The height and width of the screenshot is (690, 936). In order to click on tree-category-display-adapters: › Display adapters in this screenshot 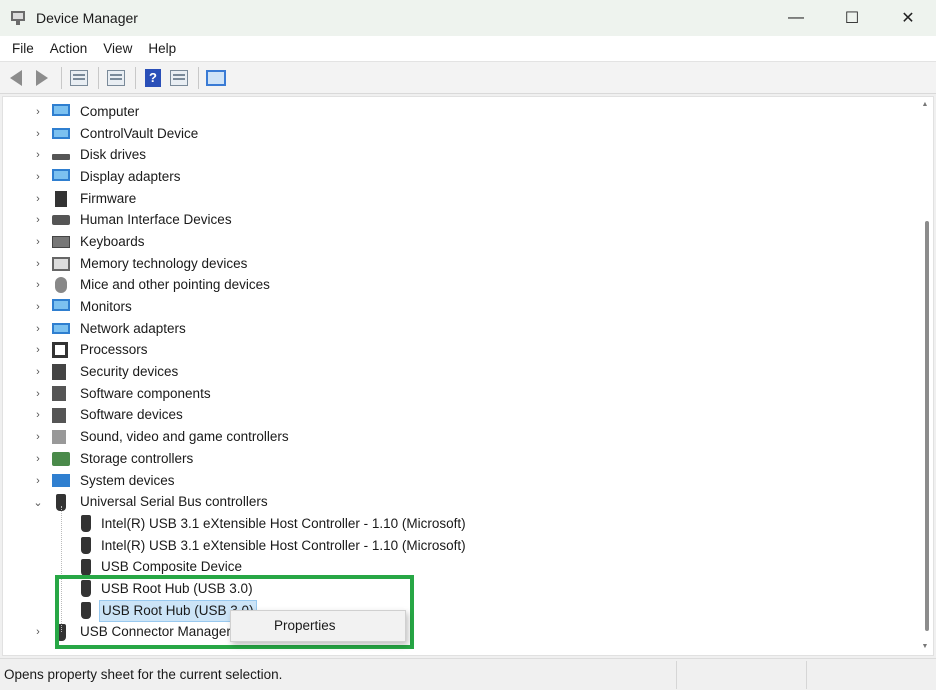, I will do `click(460, 177)`.